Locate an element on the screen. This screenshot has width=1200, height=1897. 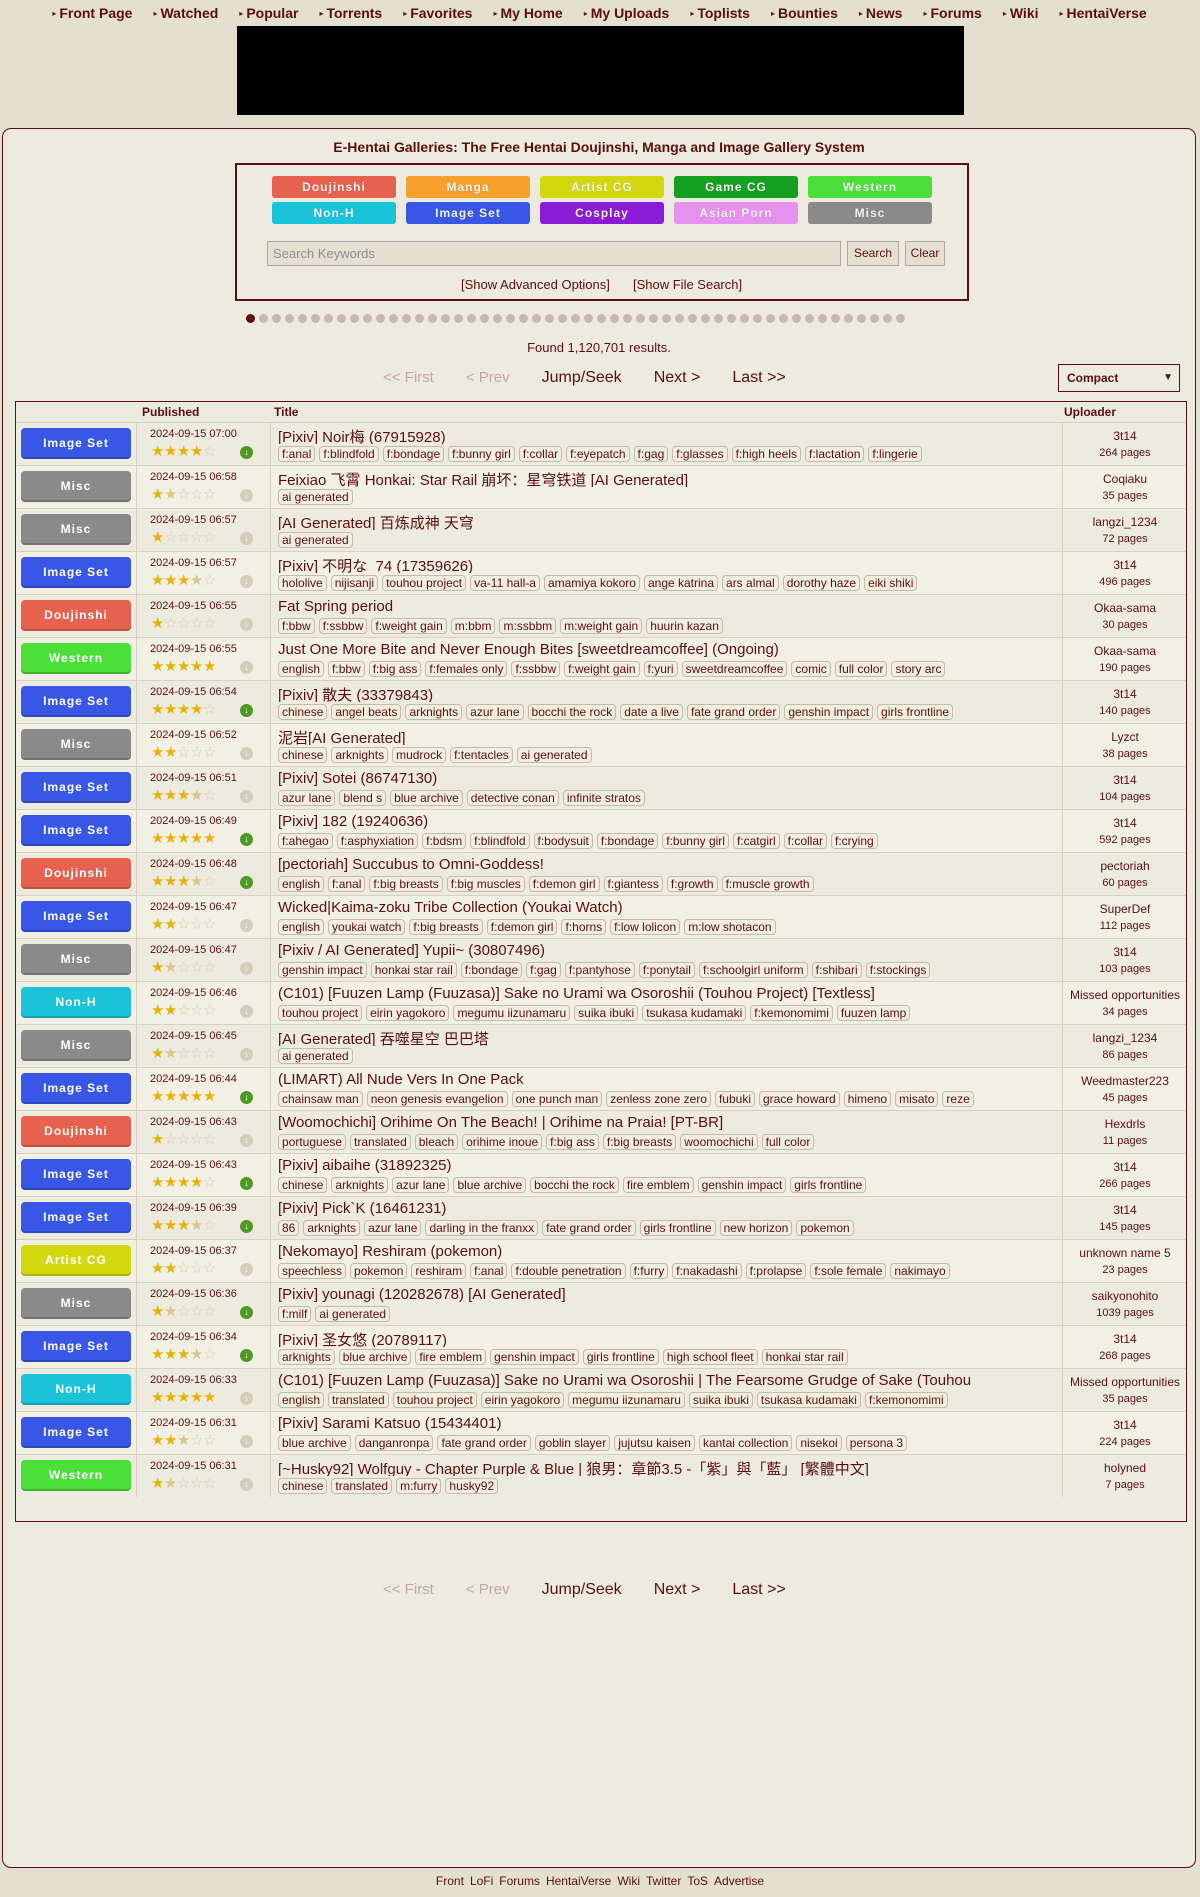
tag: bleach is located at coordinates (436, 1142).